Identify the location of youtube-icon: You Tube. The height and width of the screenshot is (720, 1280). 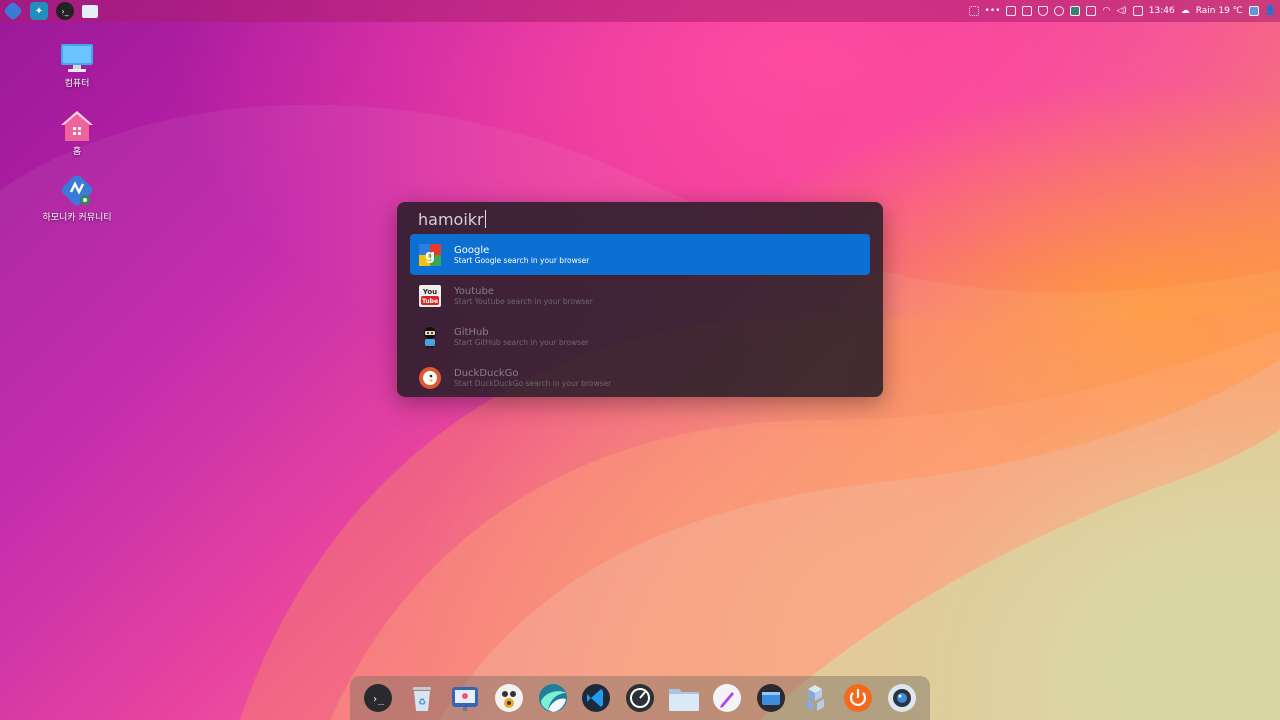
(430, 295).